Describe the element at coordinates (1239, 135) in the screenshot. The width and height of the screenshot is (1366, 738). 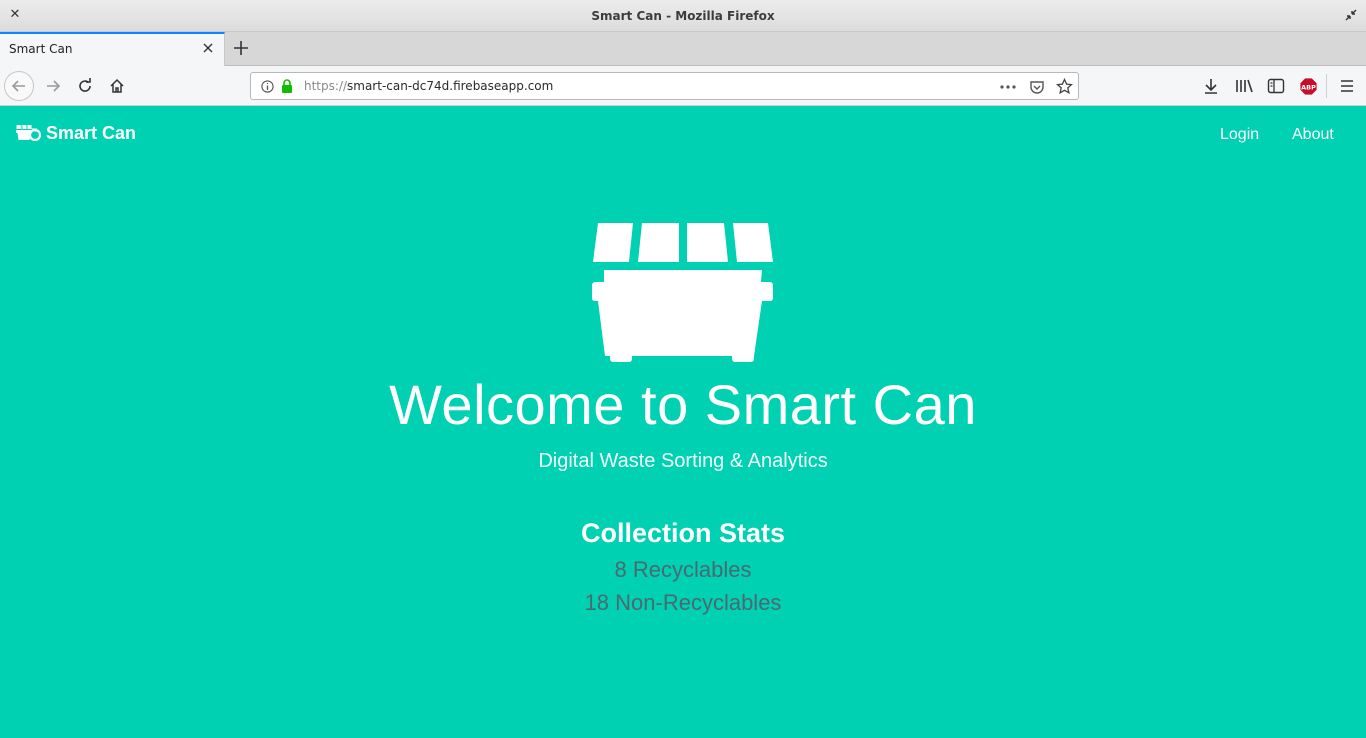
I see `login-link: Login` at that location.